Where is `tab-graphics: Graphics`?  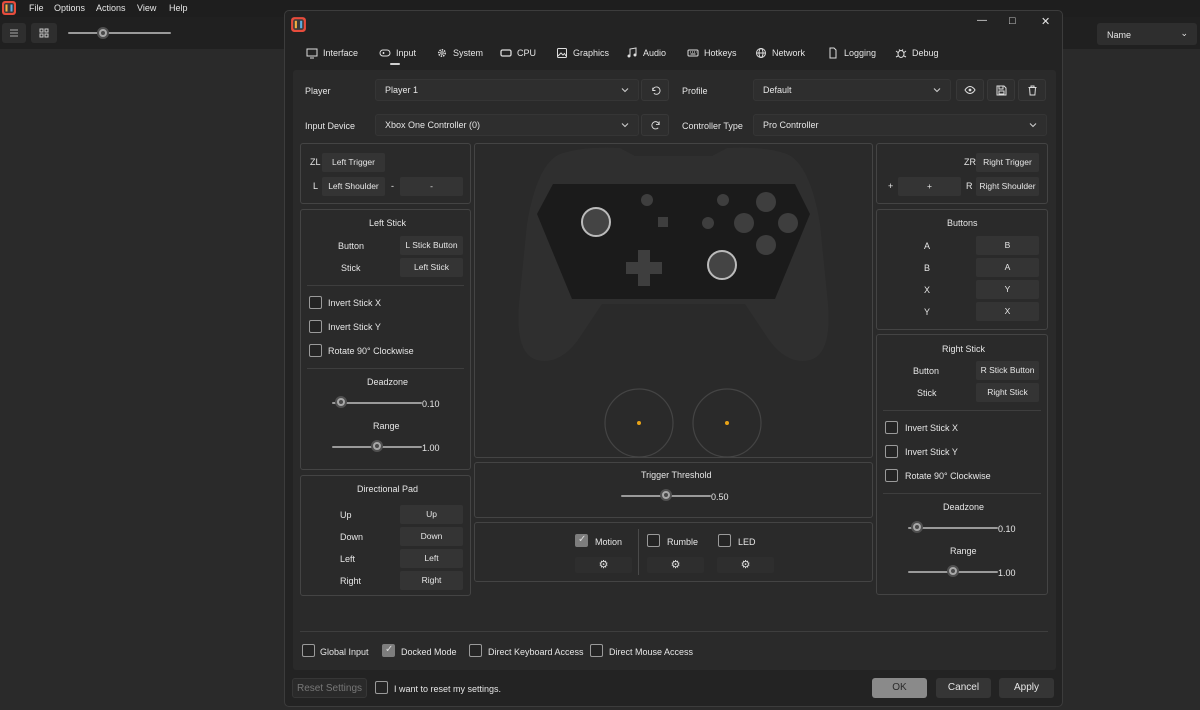 tab-graphics: Graphics is located at coordinates (582, 53).